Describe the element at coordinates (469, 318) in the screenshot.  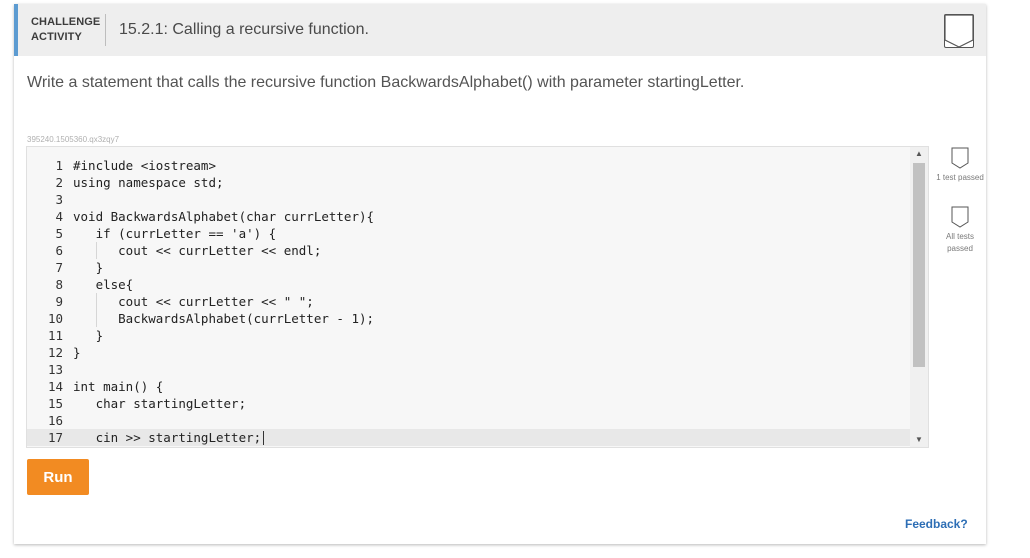
I see `code-line: 10 BackwardsAlphabet(currLetter - 1);` at that location.